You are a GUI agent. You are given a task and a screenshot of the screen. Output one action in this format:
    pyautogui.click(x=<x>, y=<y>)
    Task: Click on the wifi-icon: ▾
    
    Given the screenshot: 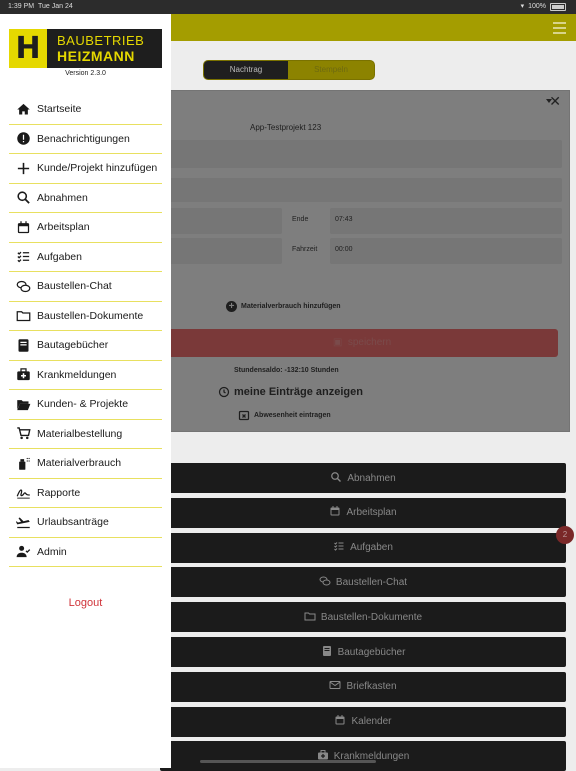 What is the action you would take?
    pyautogui.click(x=522, y=6)
    